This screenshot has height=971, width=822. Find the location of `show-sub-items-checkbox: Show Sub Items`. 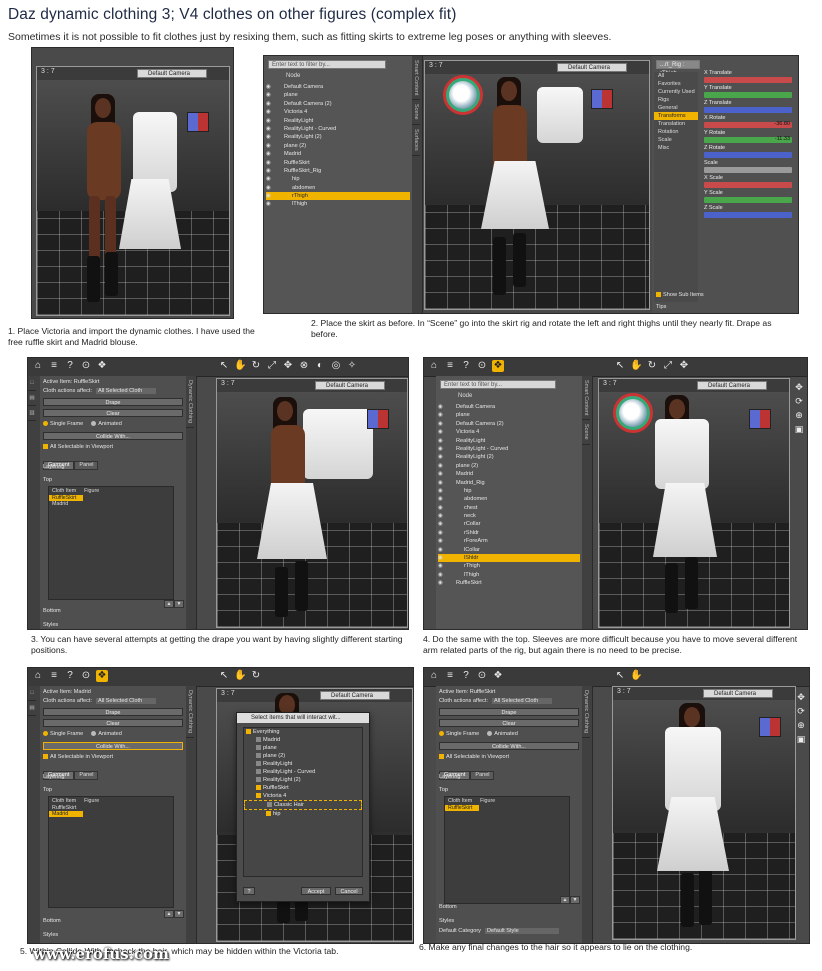

show-sub-items-checkbox: Show Sub Items is located at coordinates (680, 295).